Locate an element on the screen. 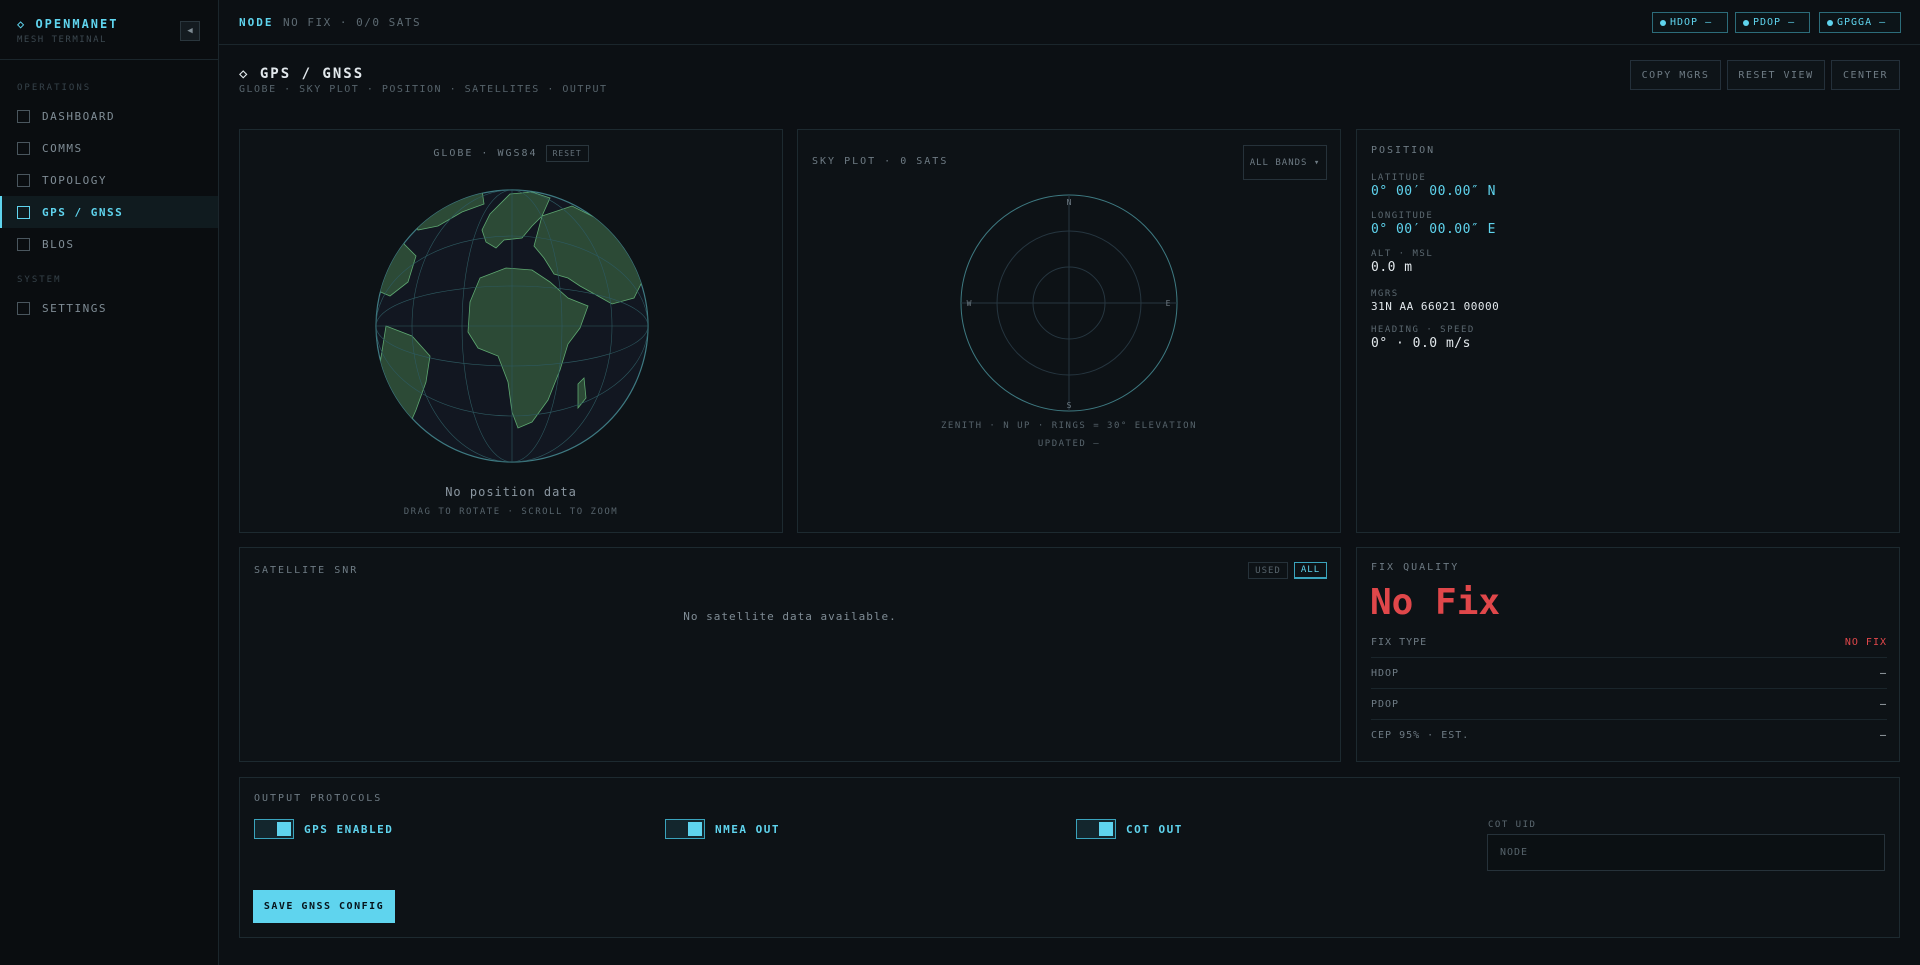 The height and width of the screenshot is (965, 1920). compass-w: W is located at coordinates (969, 303).